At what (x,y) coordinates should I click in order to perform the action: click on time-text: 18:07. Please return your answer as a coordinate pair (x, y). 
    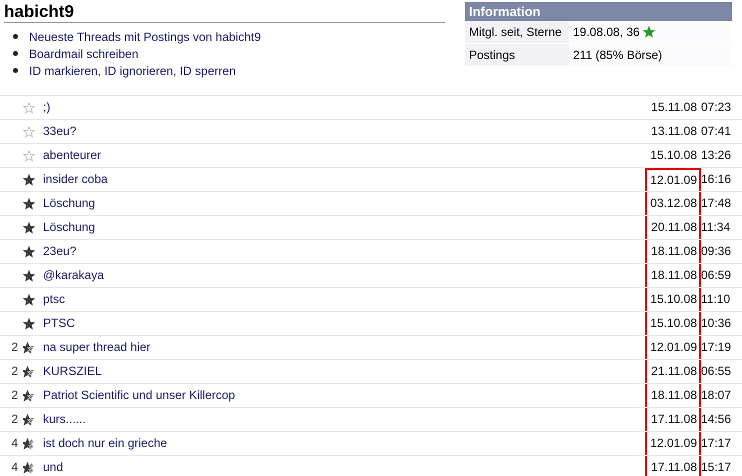
    Looking at the image, I should click on (716, 395).